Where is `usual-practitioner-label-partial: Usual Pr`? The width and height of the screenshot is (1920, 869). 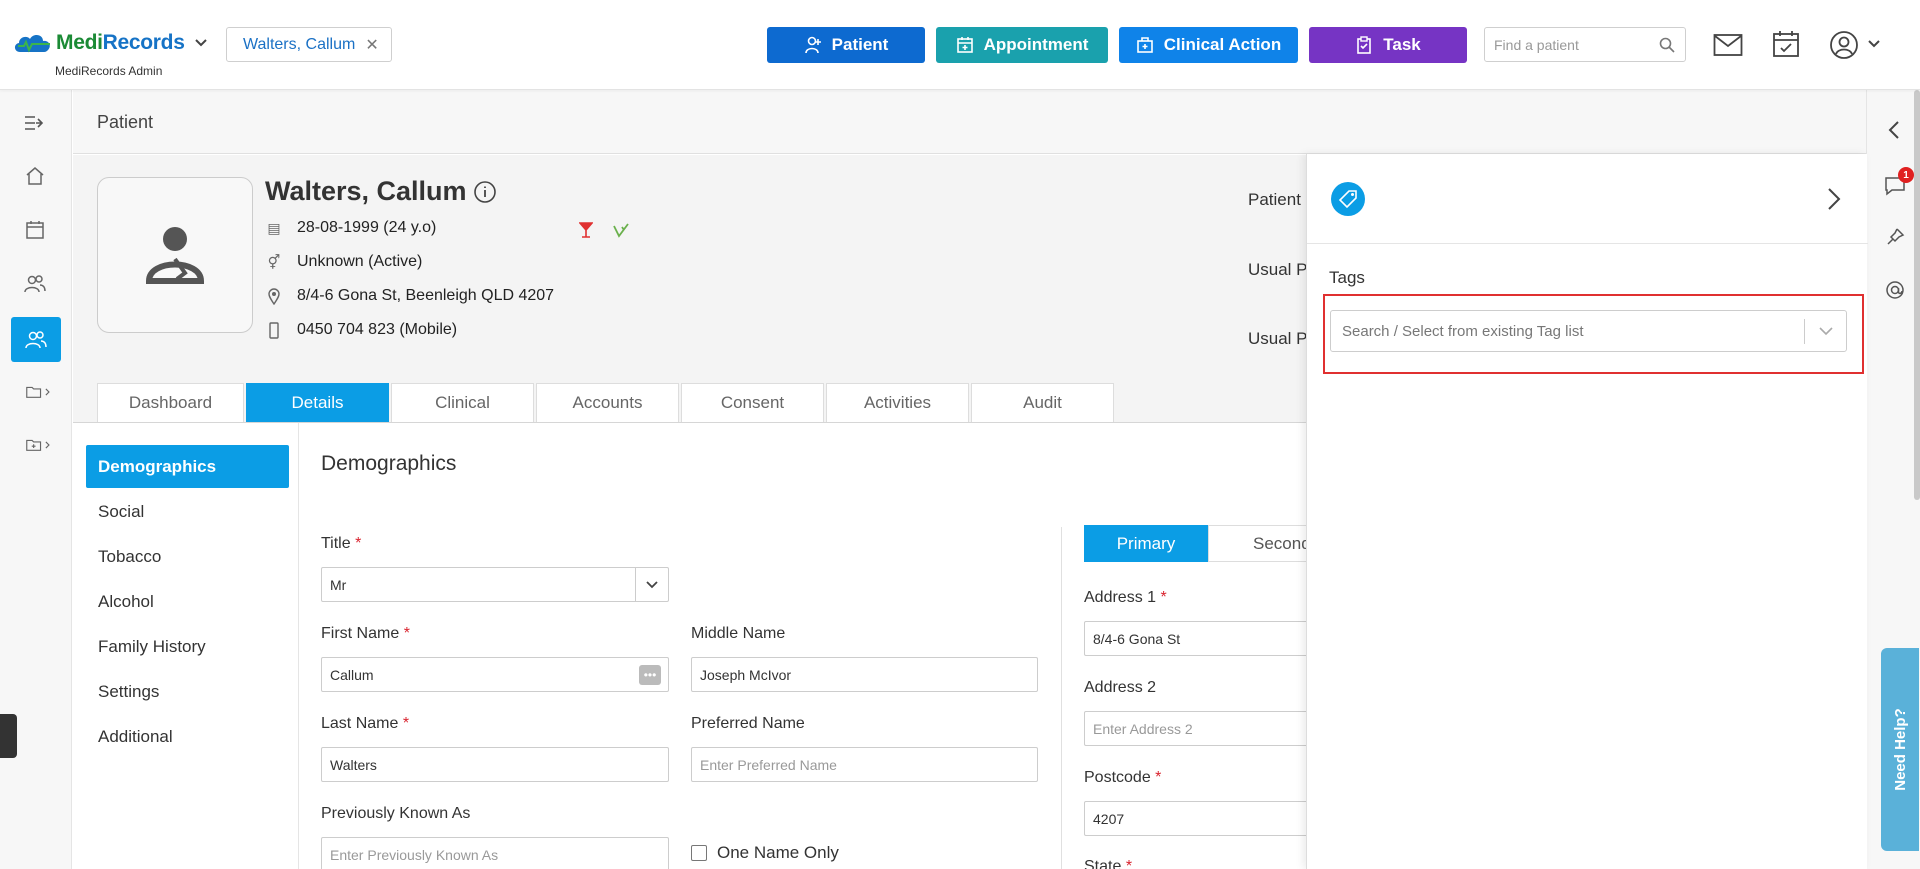 usual-practitioner-label-partial: Usual Pr is located at coordinates (1281, 269).